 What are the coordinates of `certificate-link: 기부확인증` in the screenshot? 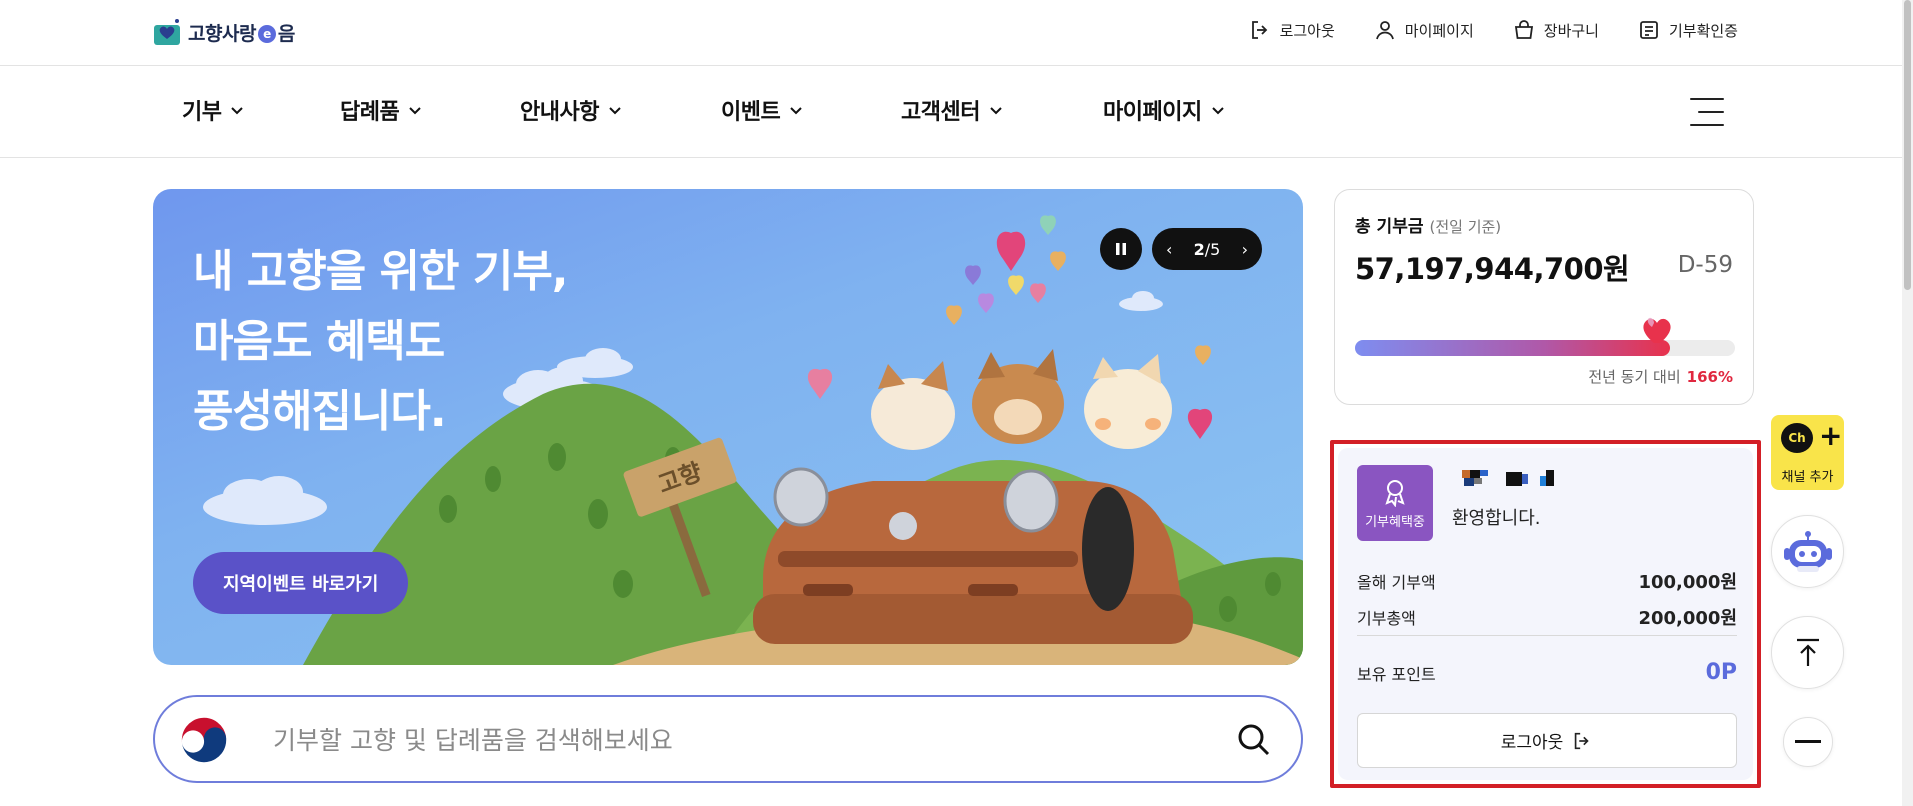 It's located at (1687, 30).